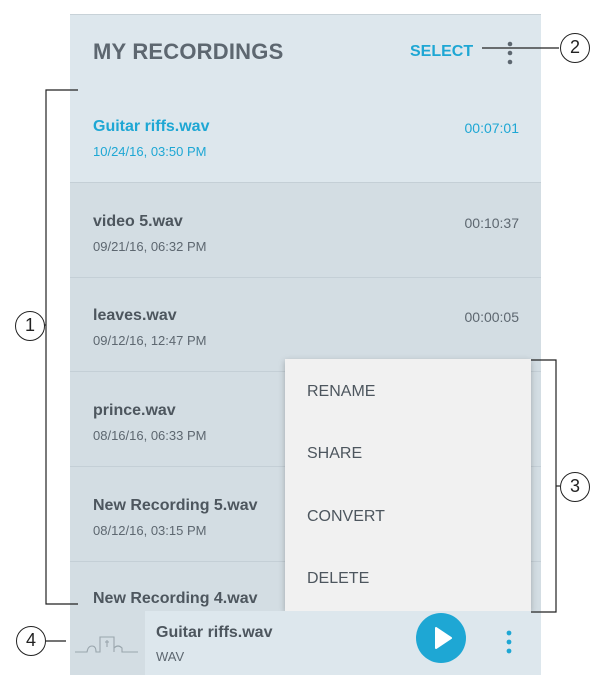  I want to click on callout-3: 3, so click(575, 487).